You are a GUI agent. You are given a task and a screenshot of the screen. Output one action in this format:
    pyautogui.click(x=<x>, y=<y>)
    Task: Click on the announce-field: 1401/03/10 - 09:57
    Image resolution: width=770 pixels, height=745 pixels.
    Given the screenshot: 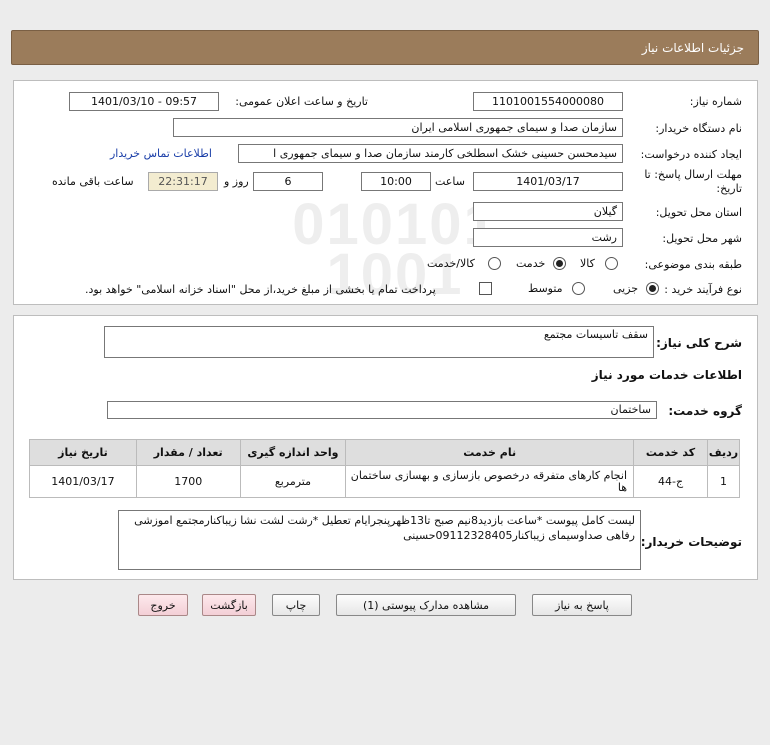 What is the action you would take?
    pyautogui.click(x=144, y=101)
    